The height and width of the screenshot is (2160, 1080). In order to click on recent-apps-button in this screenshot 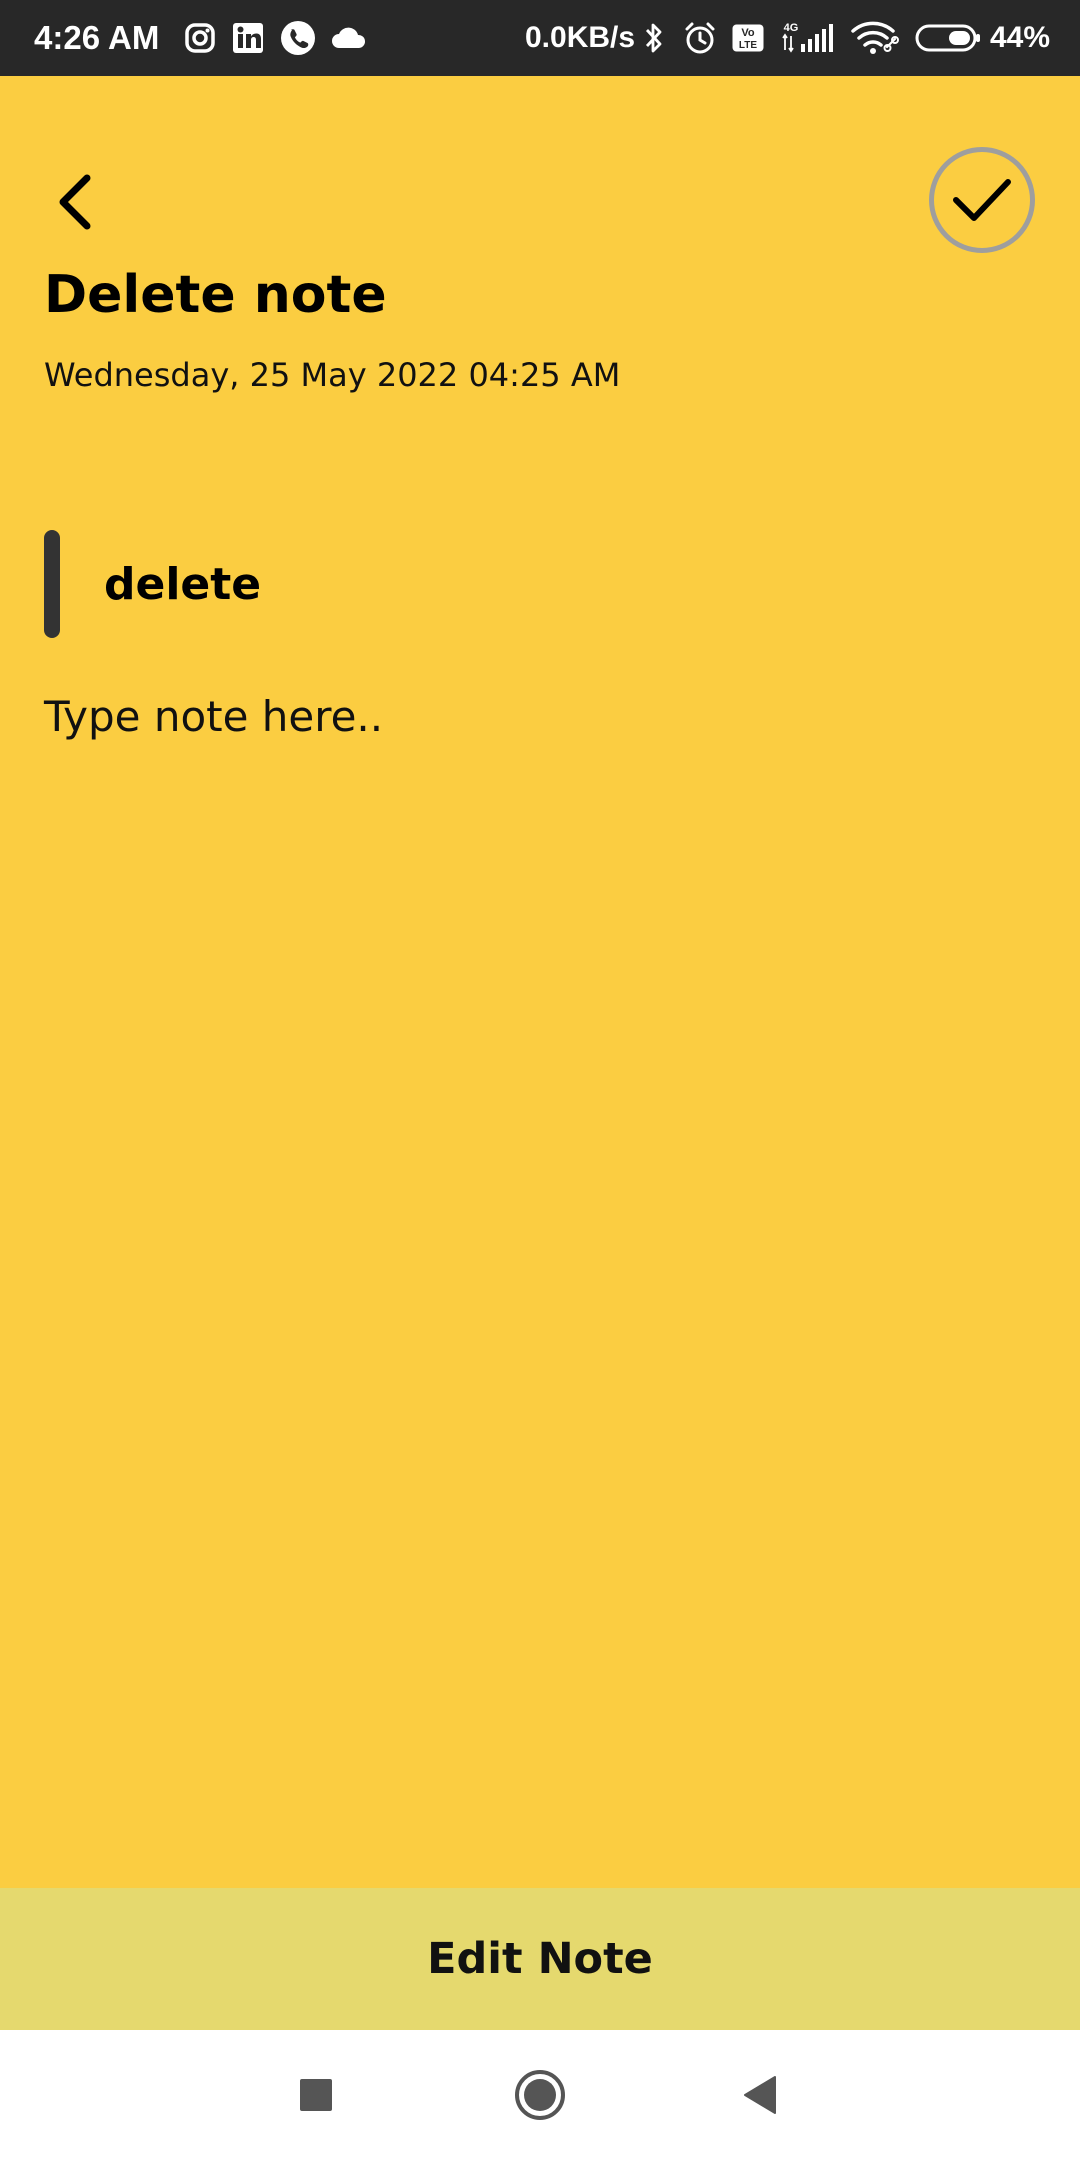, I will do `click(316, 2095)`.